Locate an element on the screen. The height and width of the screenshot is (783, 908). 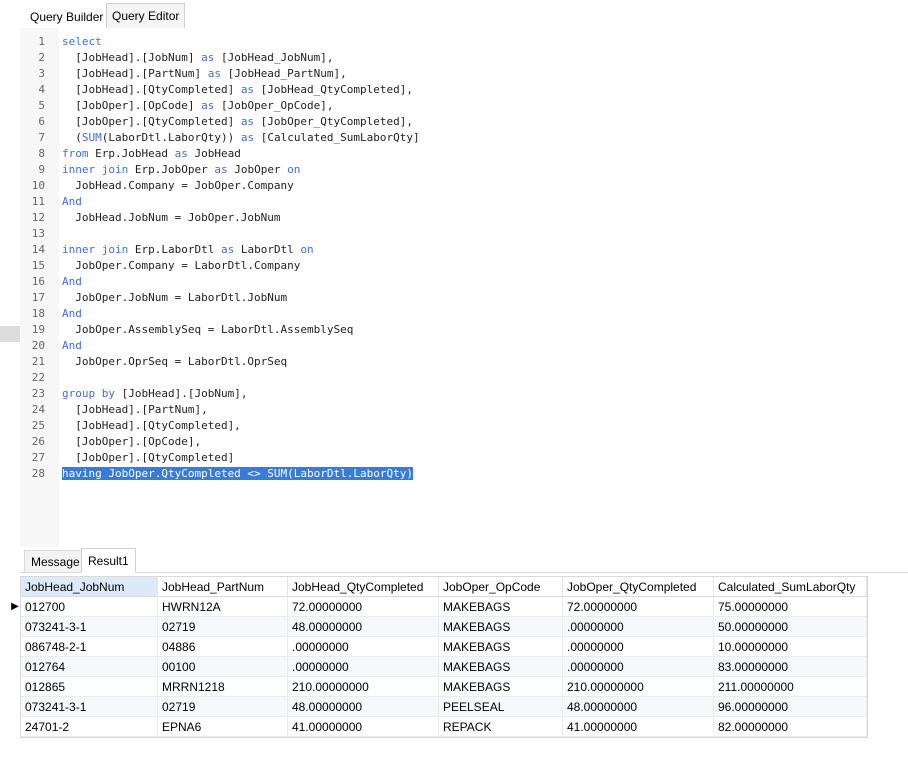
line-number: 4 is located at coordinates (41, 89).